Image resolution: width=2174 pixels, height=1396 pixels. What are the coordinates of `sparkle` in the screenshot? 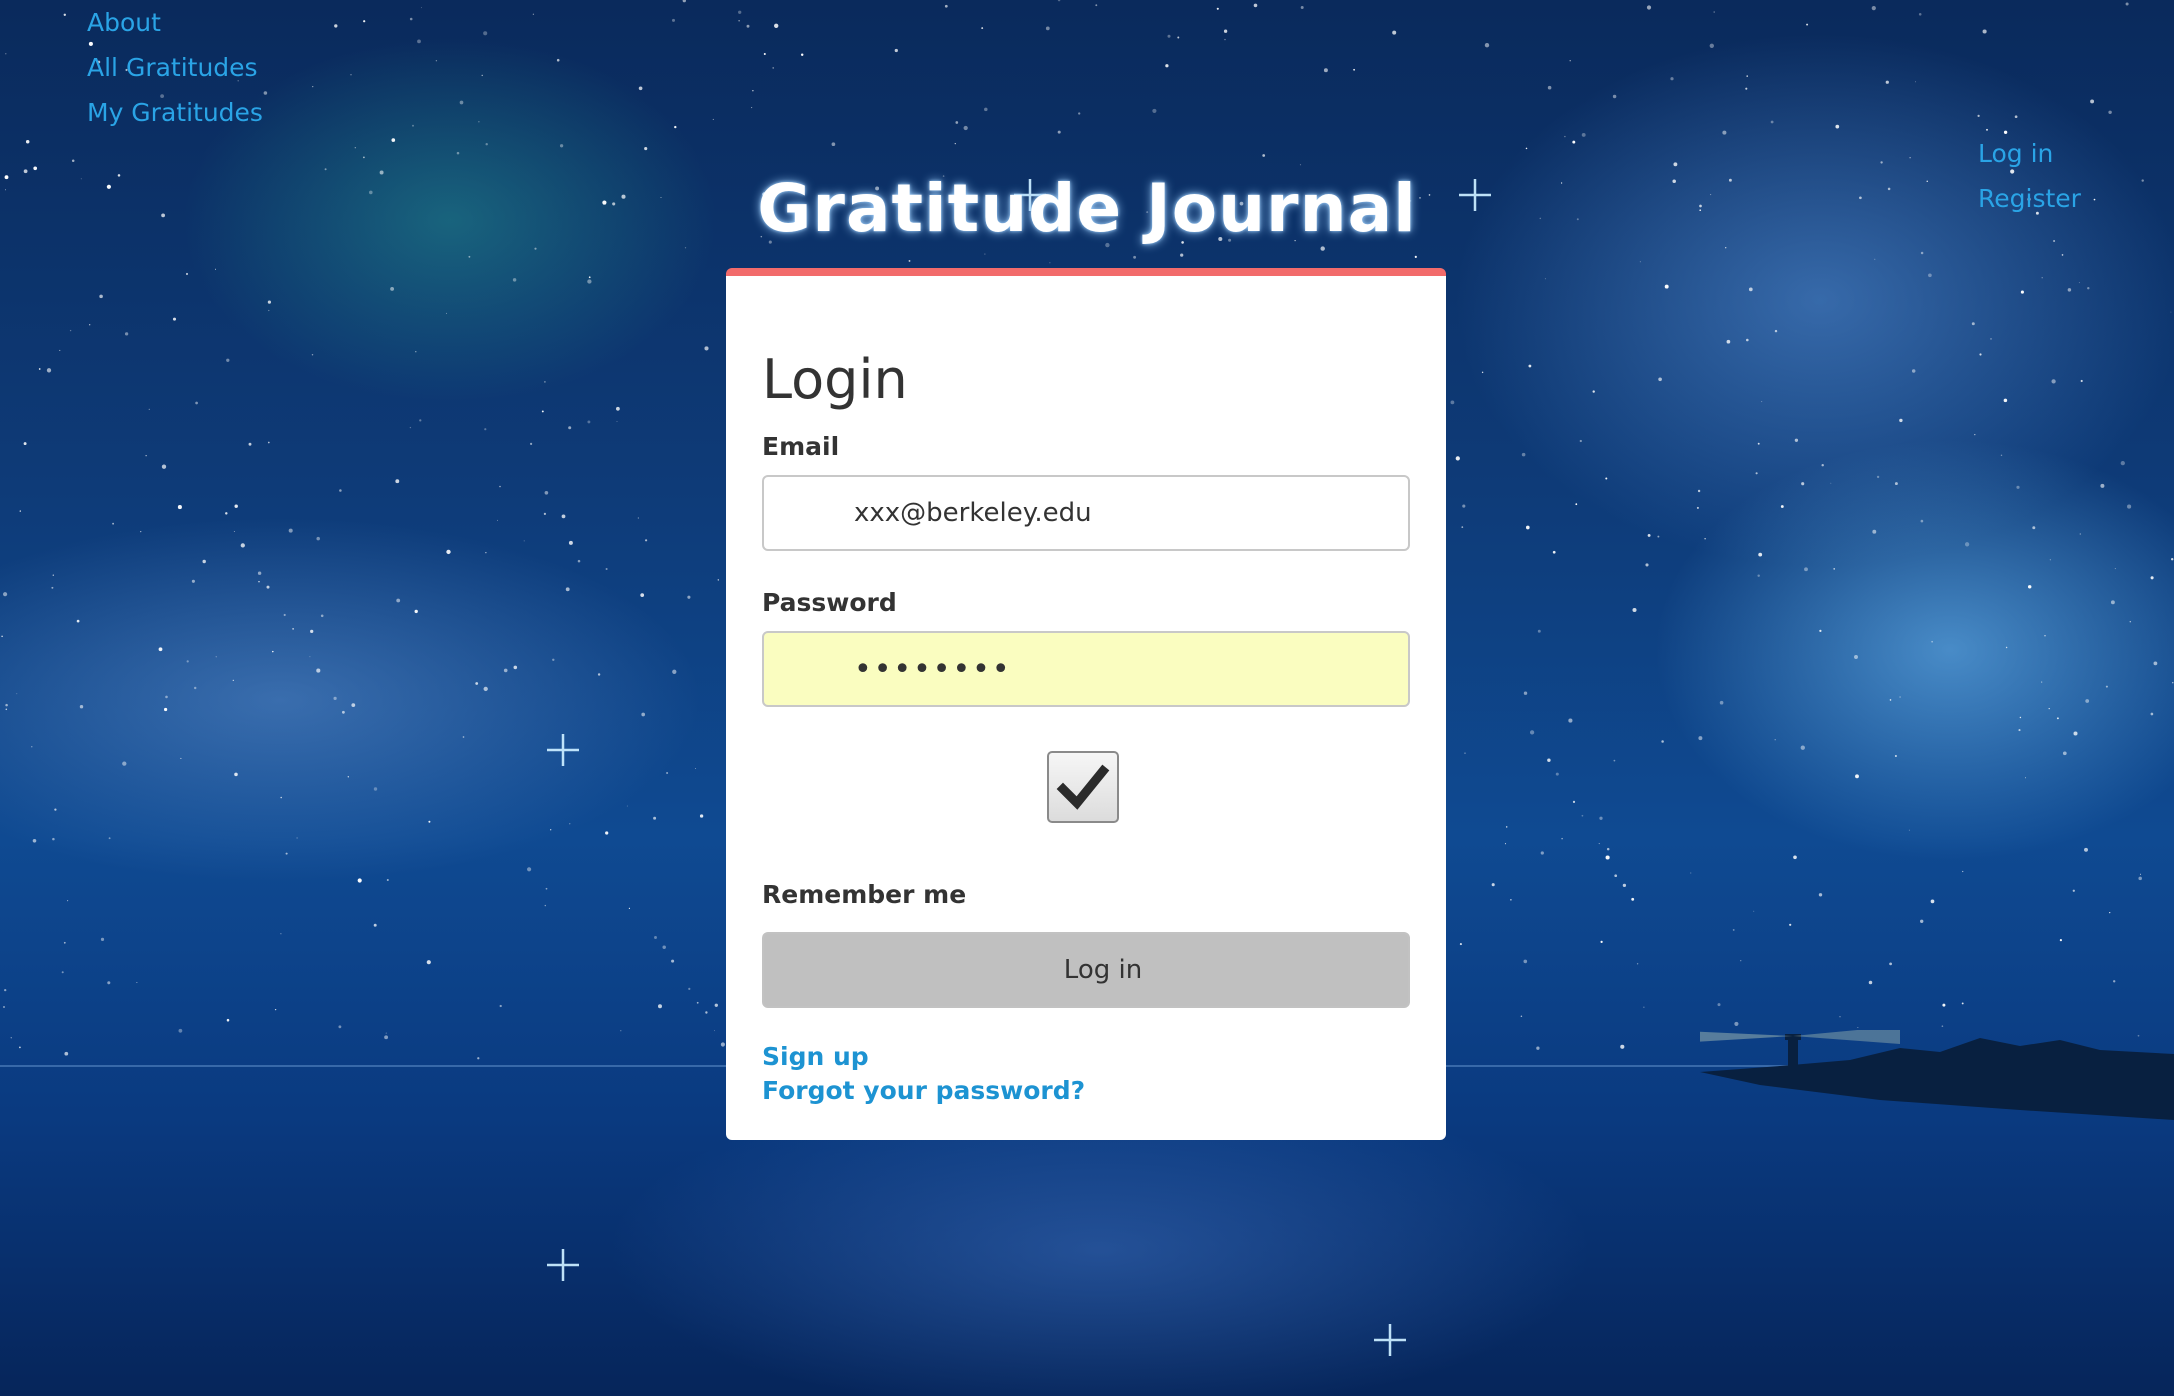 It's located at (1390, 1340).